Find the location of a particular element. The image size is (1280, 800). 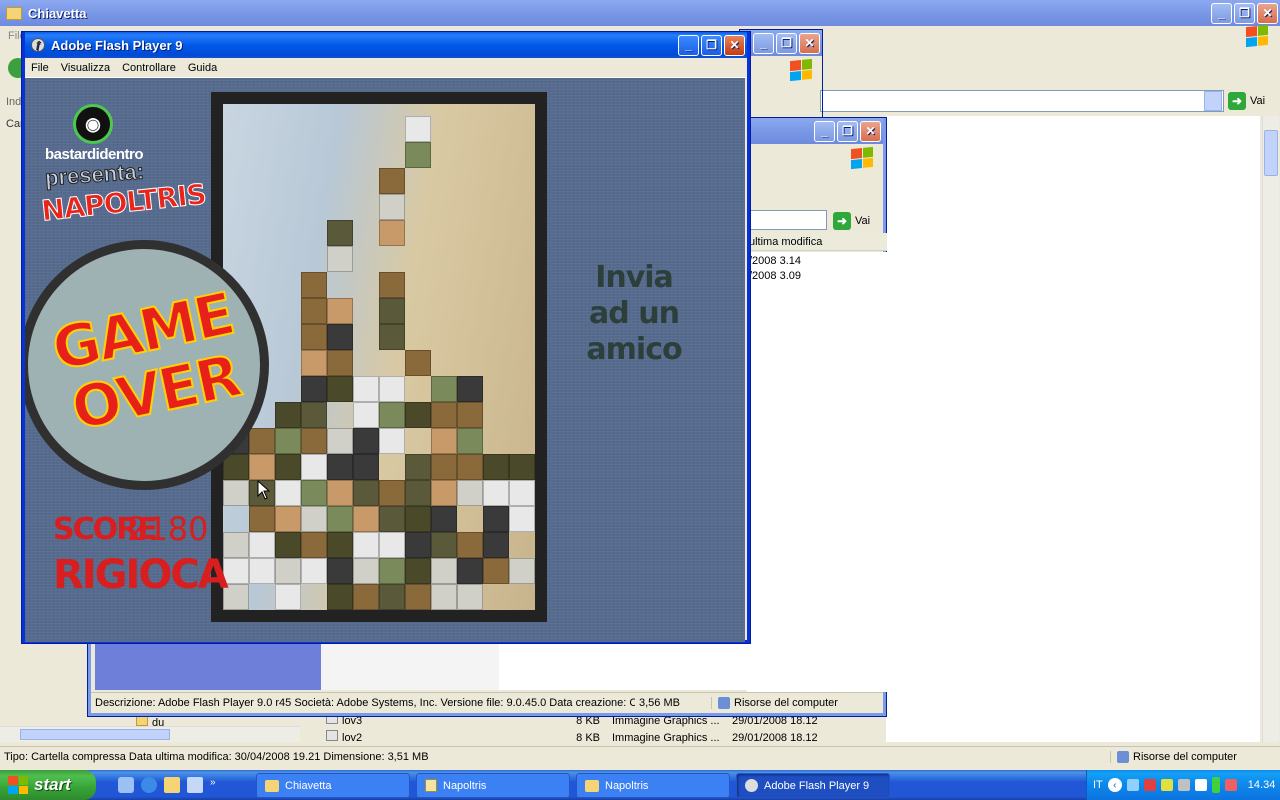

menu-guida: Guida is located at coordinates (202, 68).